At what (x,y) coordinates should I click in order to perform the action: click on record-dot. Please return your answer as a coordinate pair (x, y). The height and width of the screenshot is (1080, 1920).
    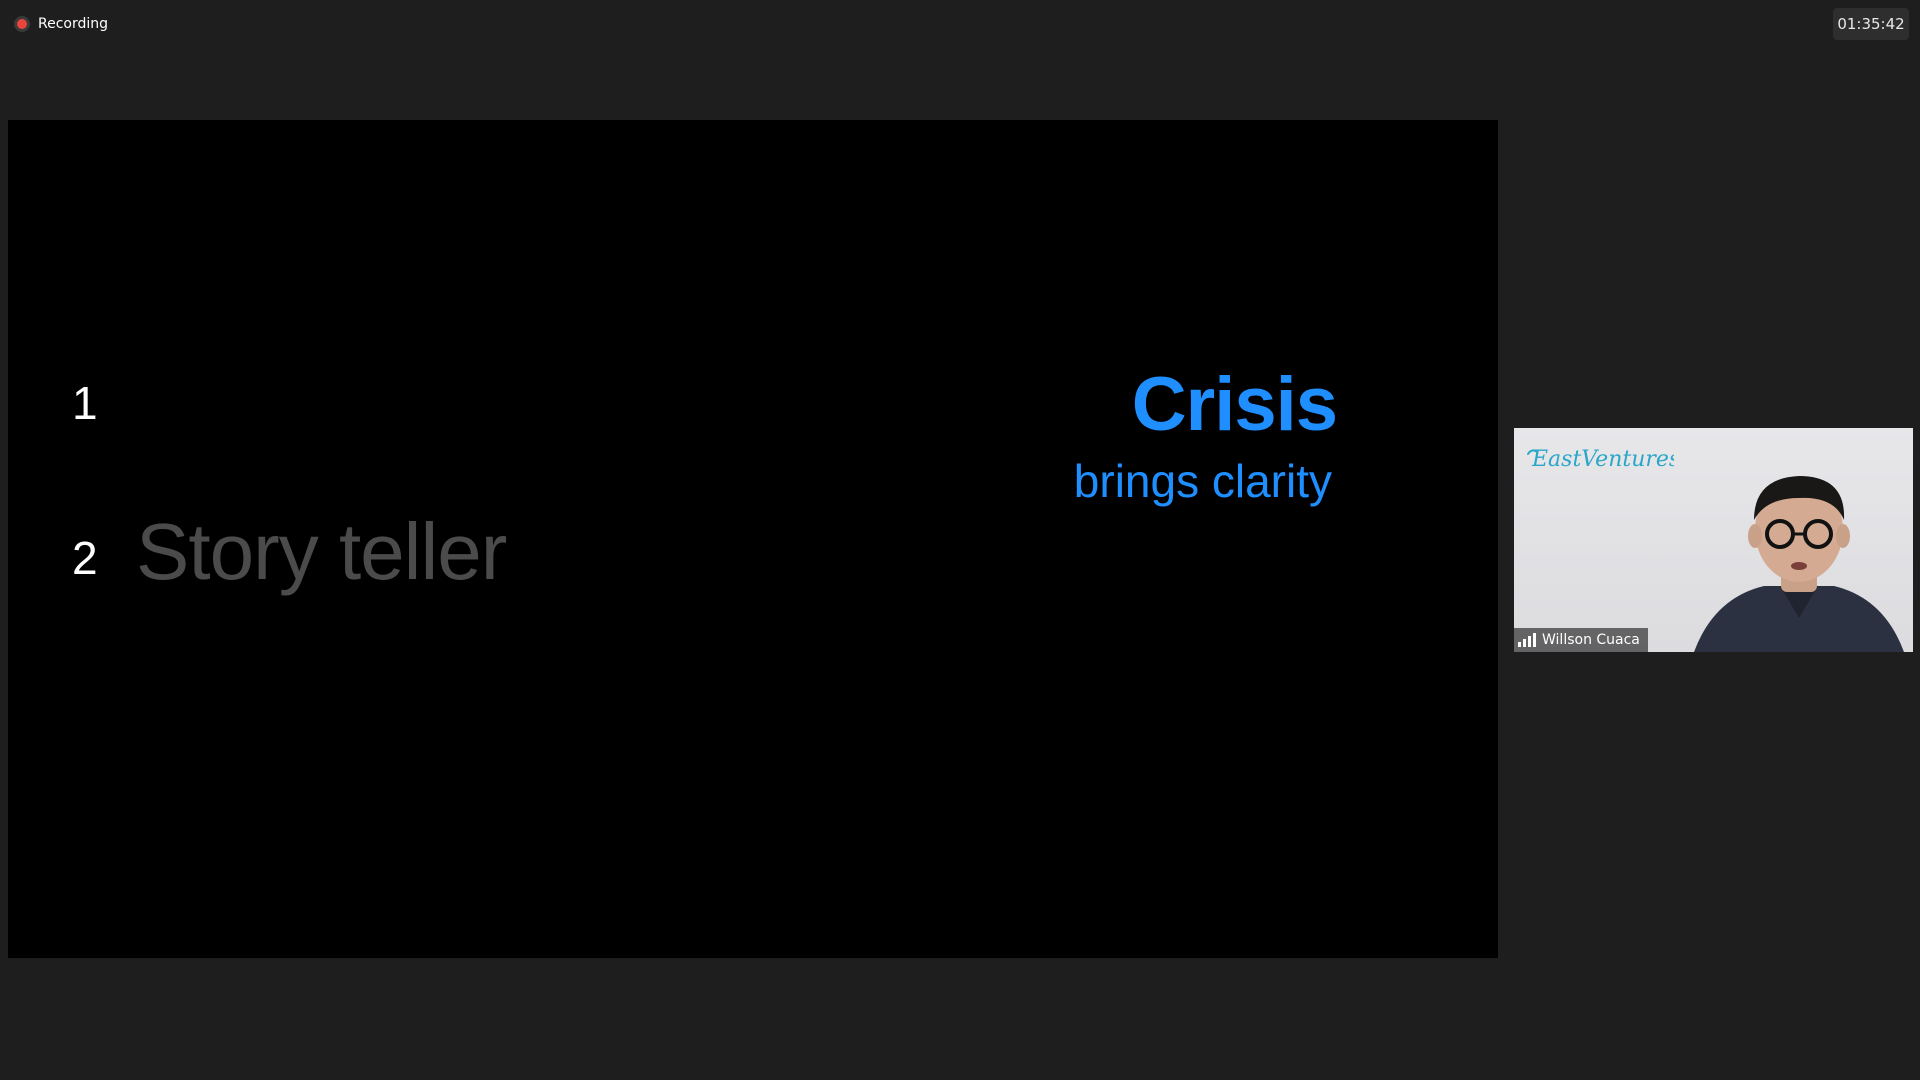
    Looking at the image, I should click on (22, 24).